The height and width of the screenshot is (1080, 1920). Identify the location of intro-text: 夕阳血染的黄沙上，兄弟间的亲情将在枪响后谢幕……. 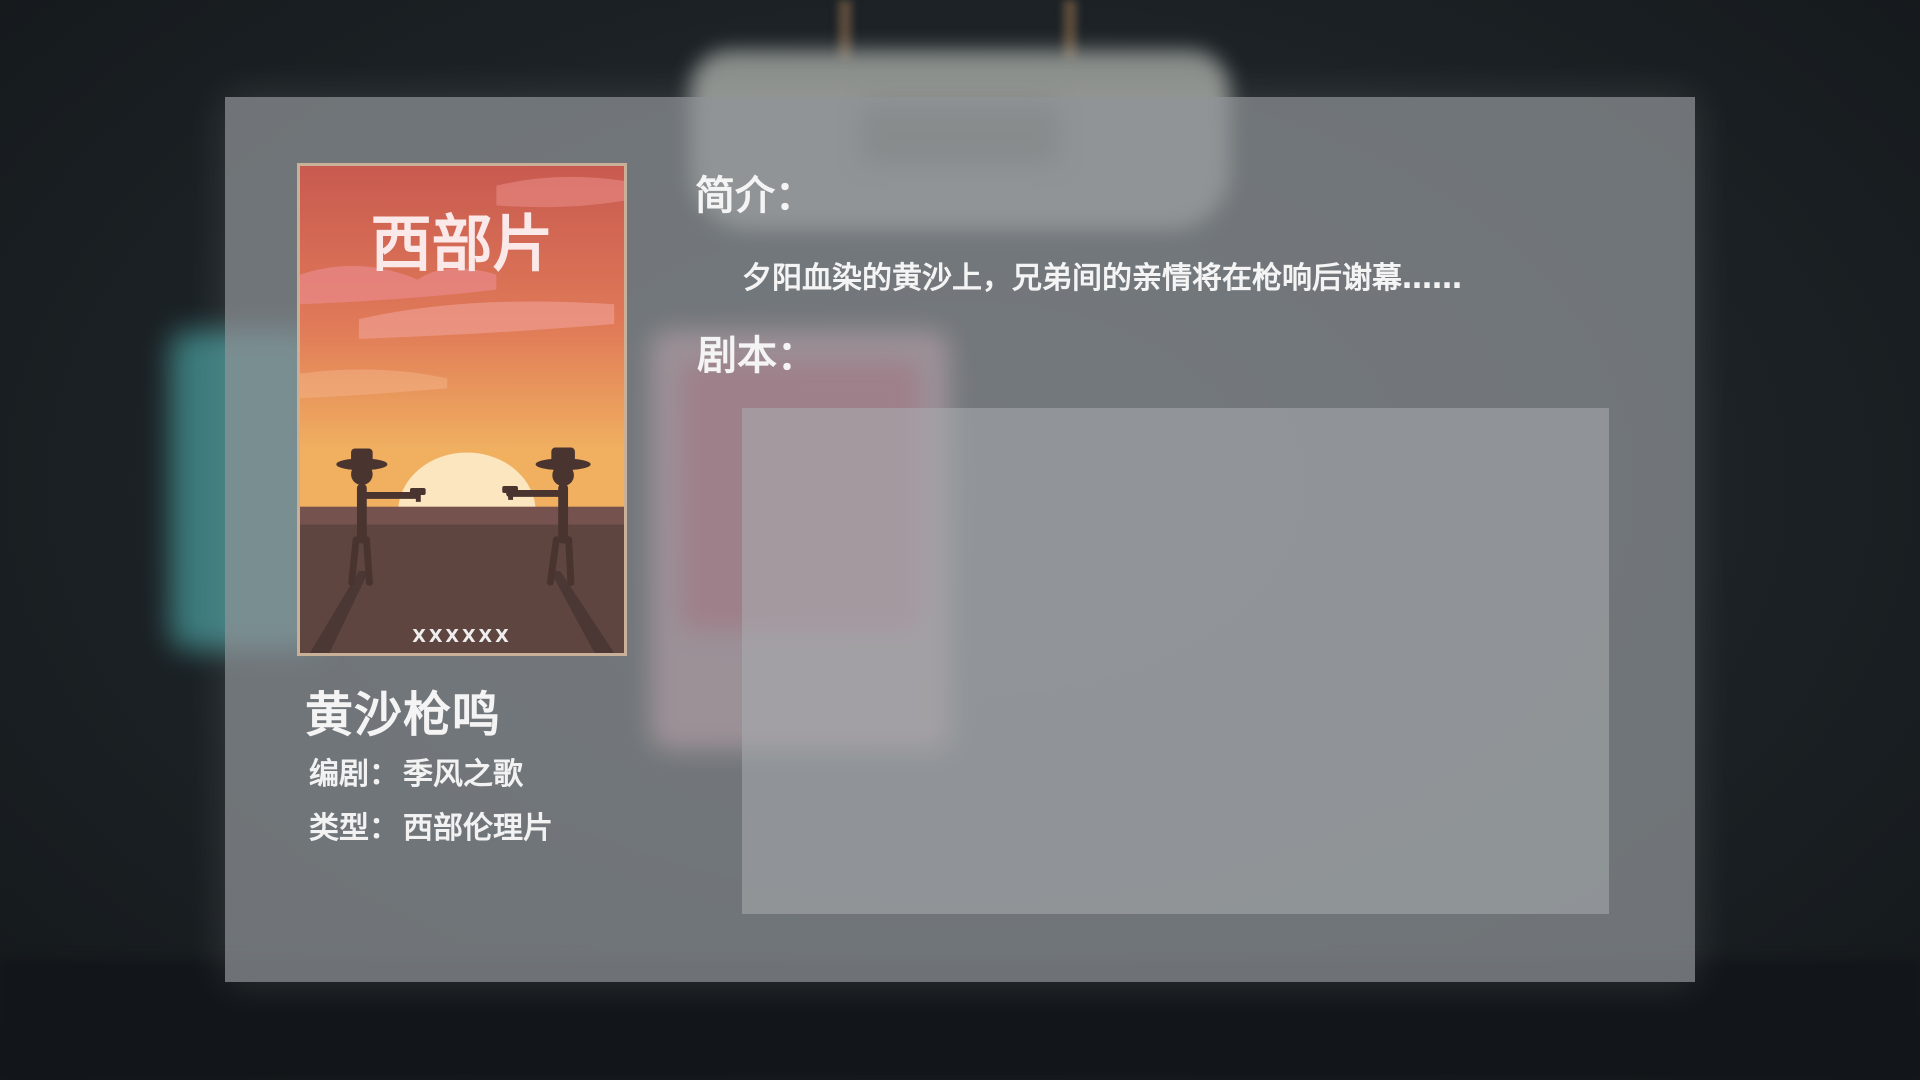
(1102, 278).